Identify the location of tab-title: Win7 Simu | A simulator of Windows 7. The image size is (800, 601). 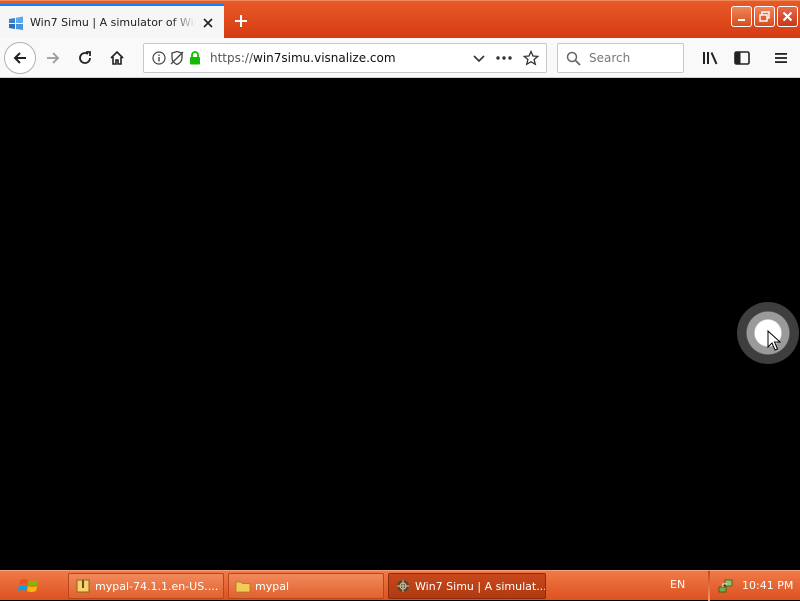
(113, 22).